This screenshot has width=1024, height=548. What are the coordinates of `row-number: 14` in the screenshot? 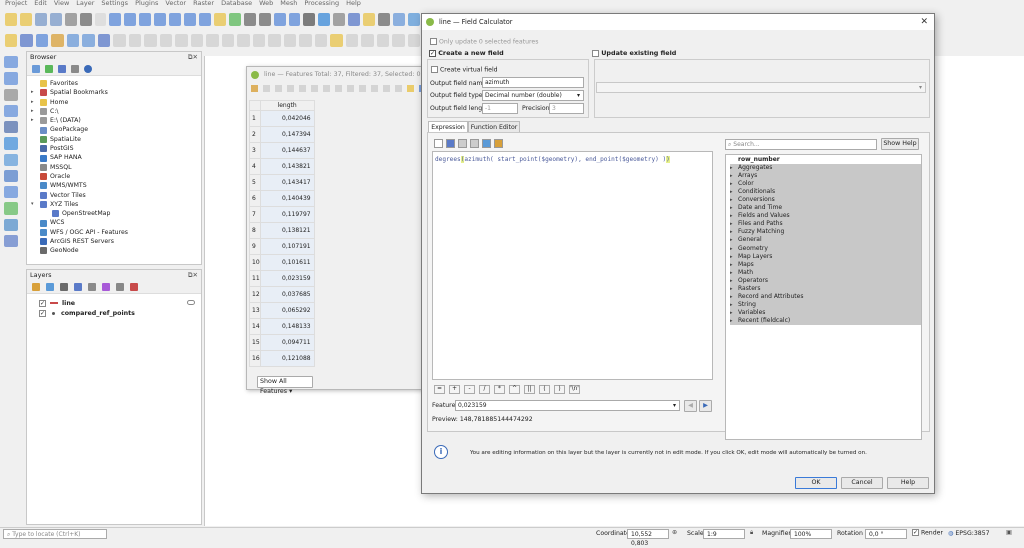 It's located at (255, 326).